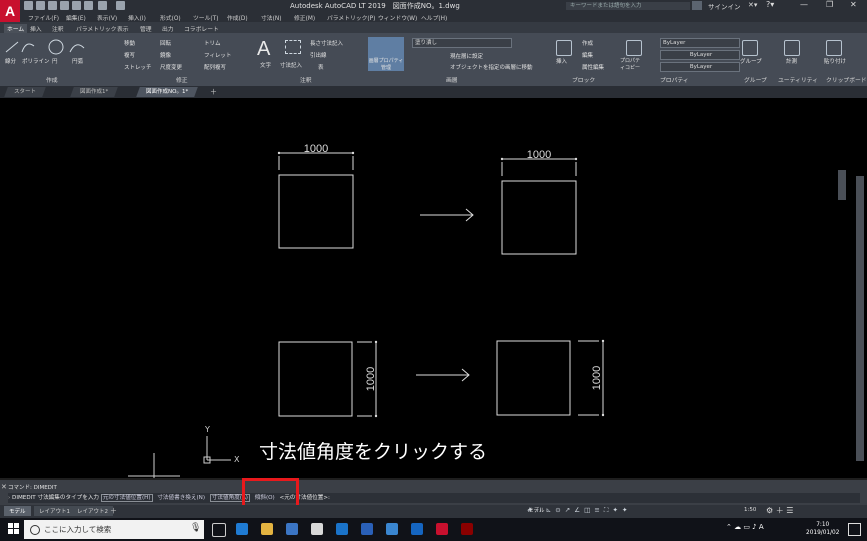 The height and width of the screenshot is (541, 867). I want to click on task-view-icon, so click(219, 530).